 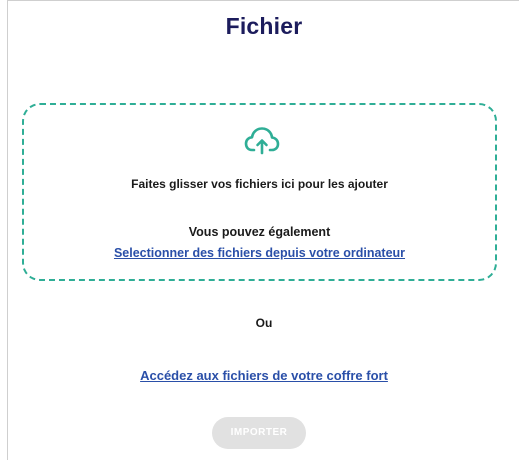 I want to click on cloud-upload-icon, so click(x=262, y=141).